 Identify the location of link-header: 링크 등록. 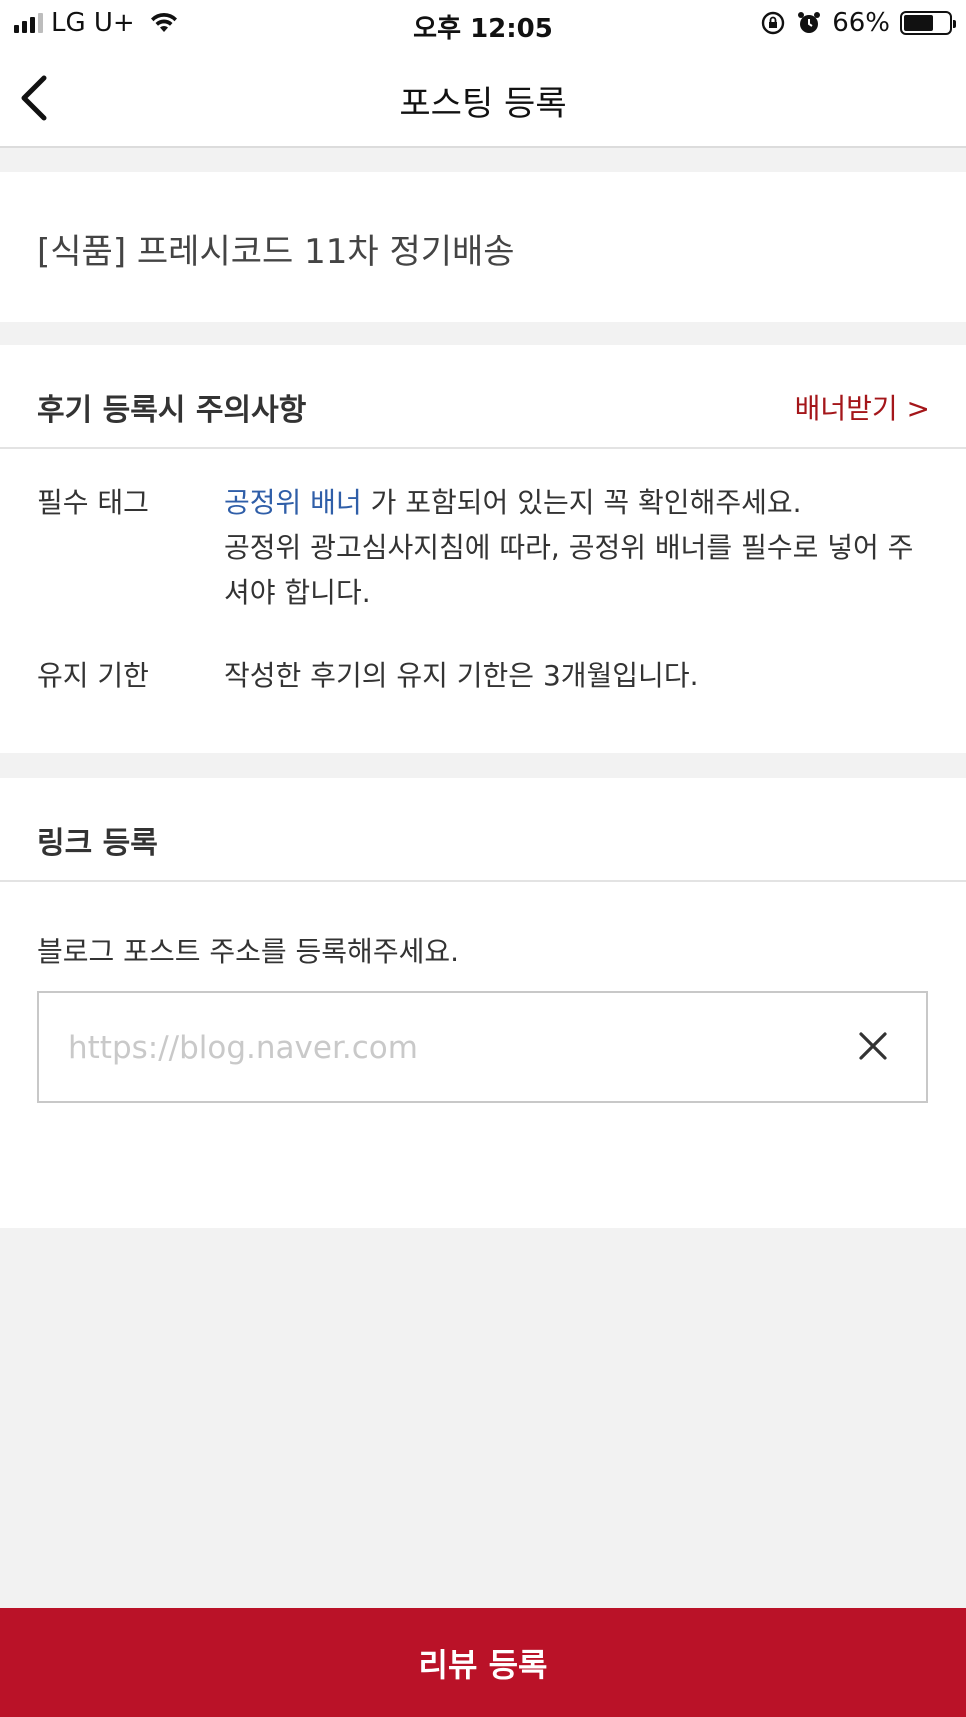
(483, 830).